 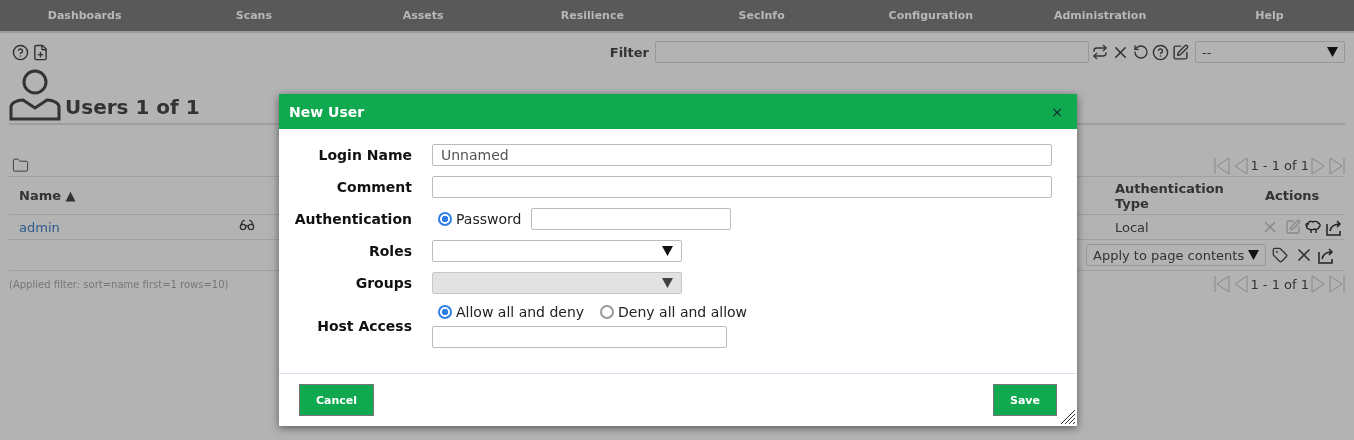 What do you see at coordinates (520, 312) in the screenshot?
I see `radio-label: Allow all and deny` at bounding box center [520, 312].